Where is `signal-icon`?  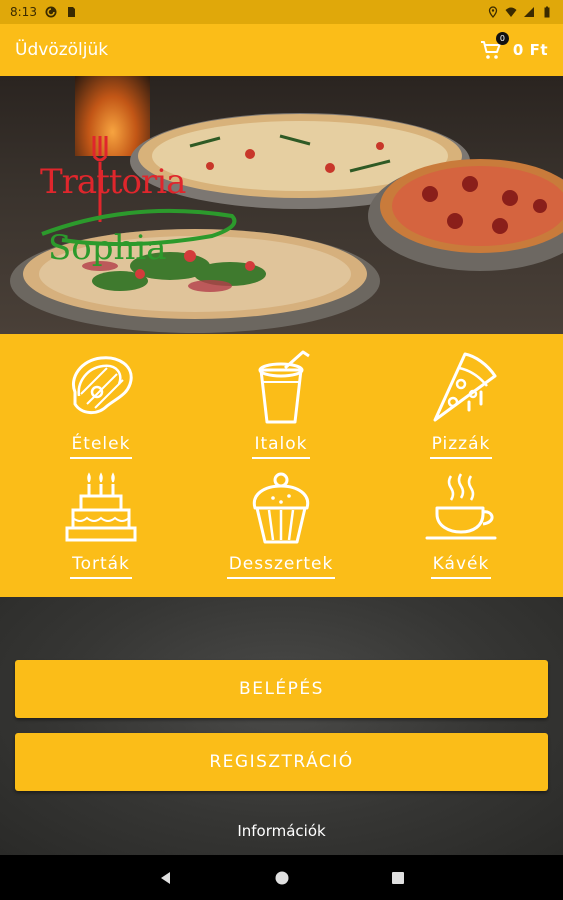 signal-icon is located at coordinates (529, 12).